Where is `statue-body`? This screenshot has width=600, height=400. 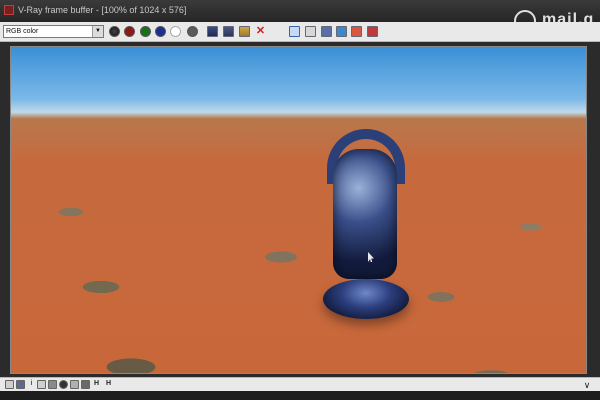
statue-body is located at coordinates (365, 214).